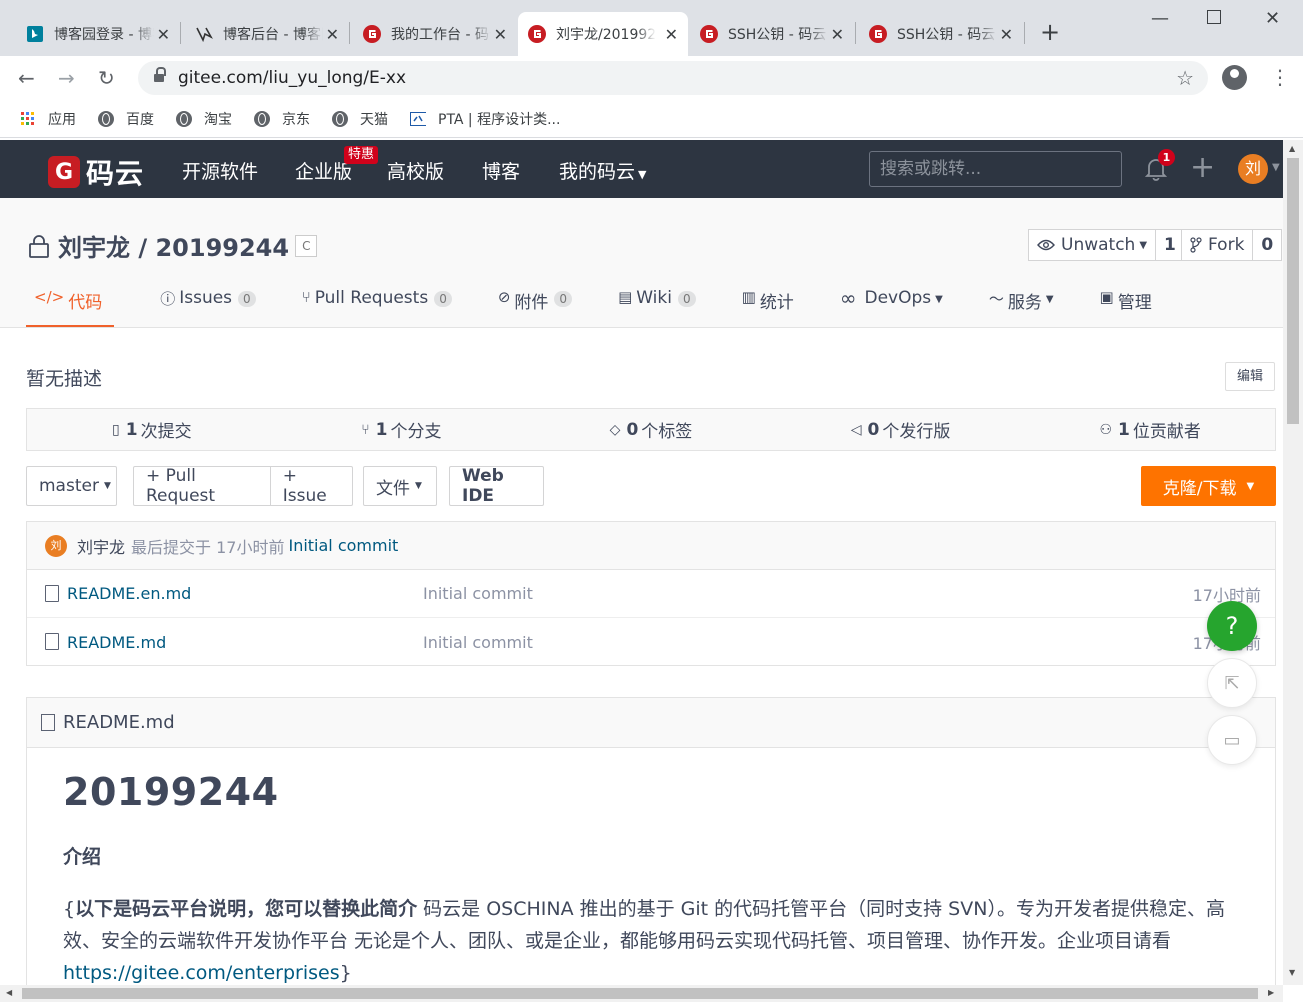  Describe the element at coordinates (106, 78) in the screenshot. I see `reload-icon: ↻` at that location.